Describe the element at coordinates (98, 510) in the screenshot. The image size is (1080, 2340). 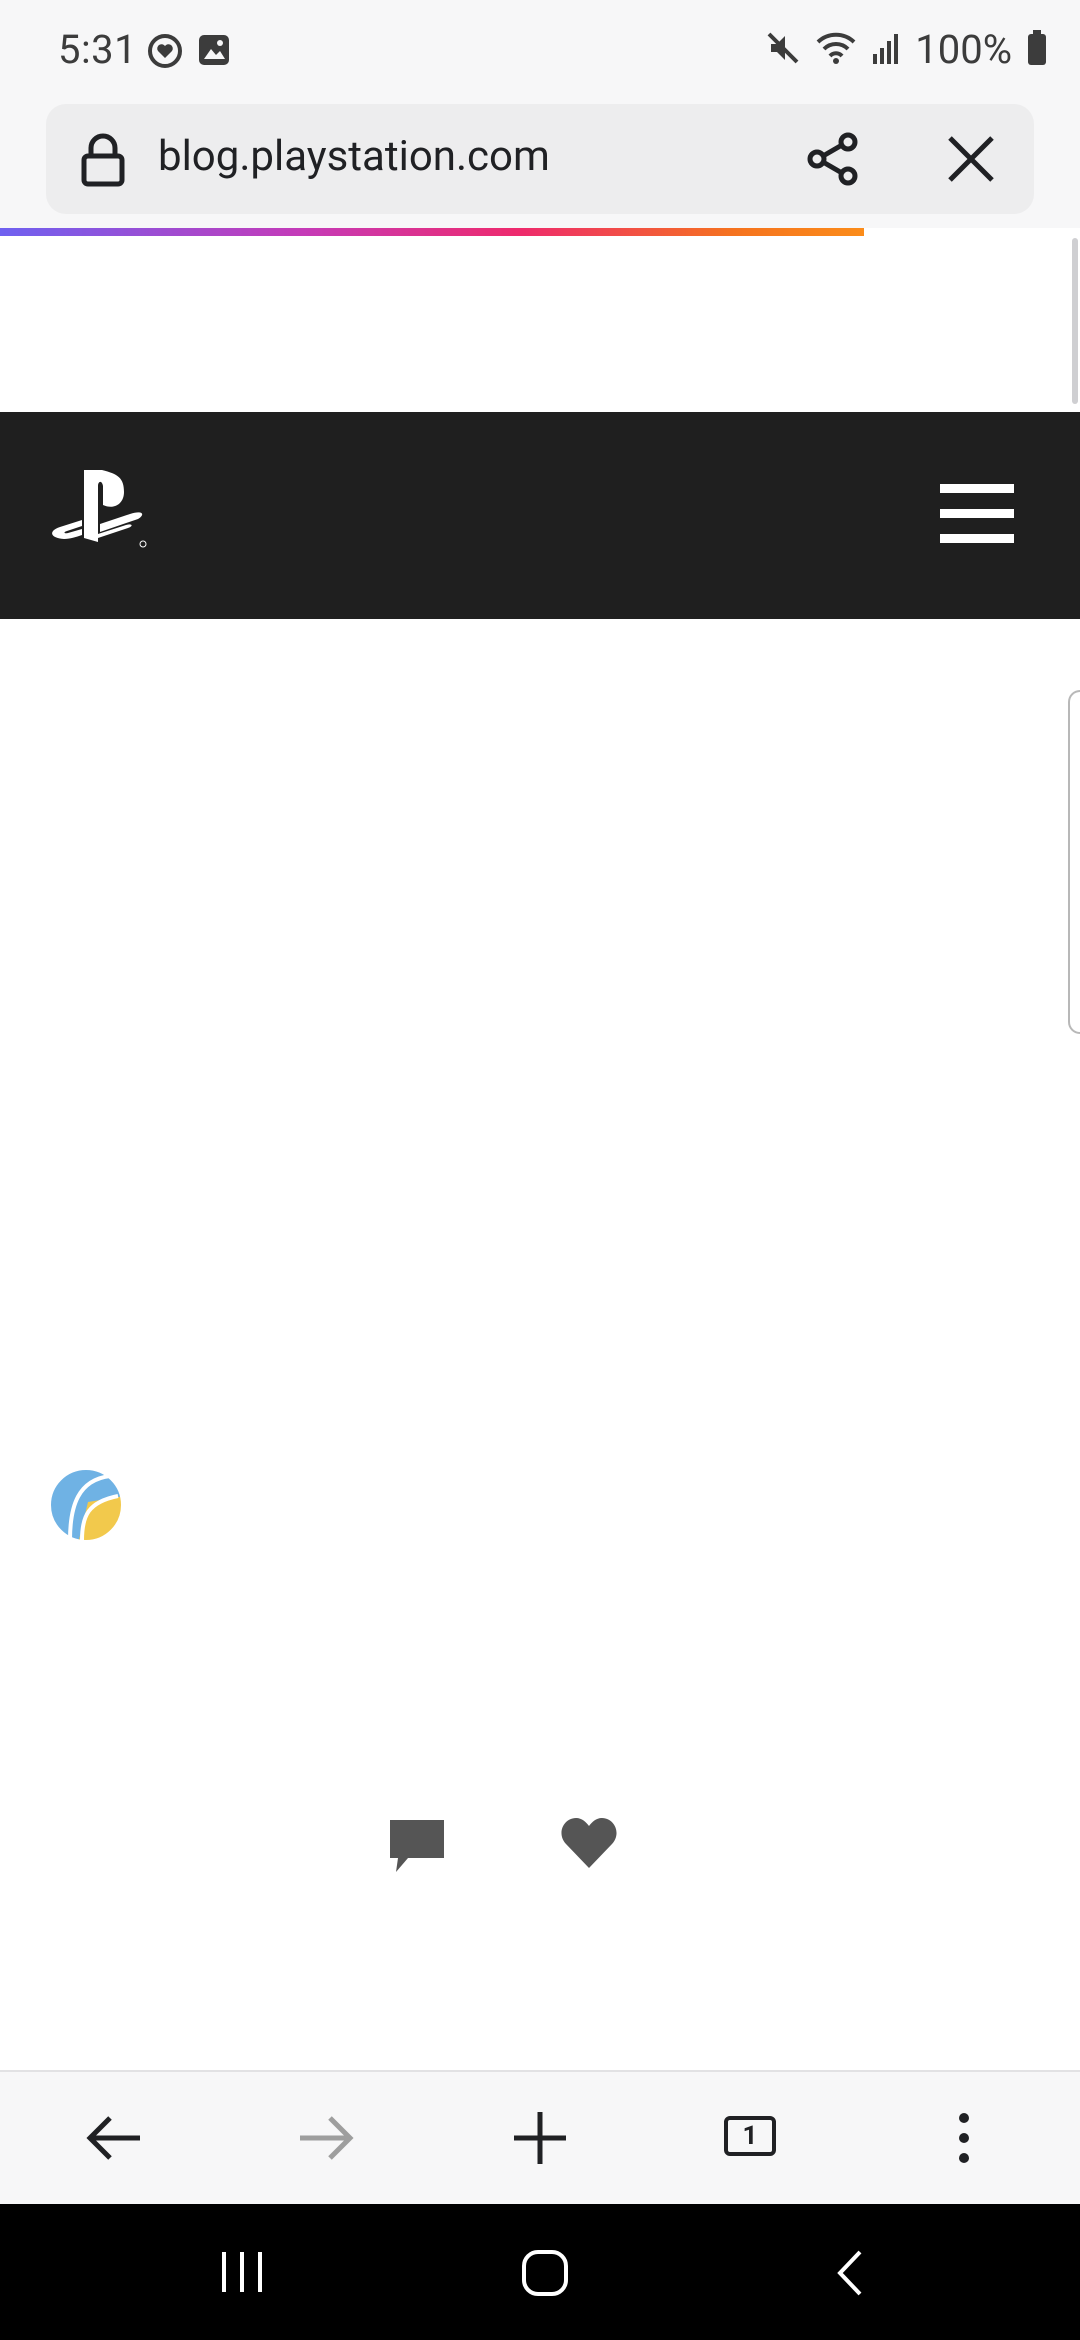
I see `playstation-logo-icon` at that location.